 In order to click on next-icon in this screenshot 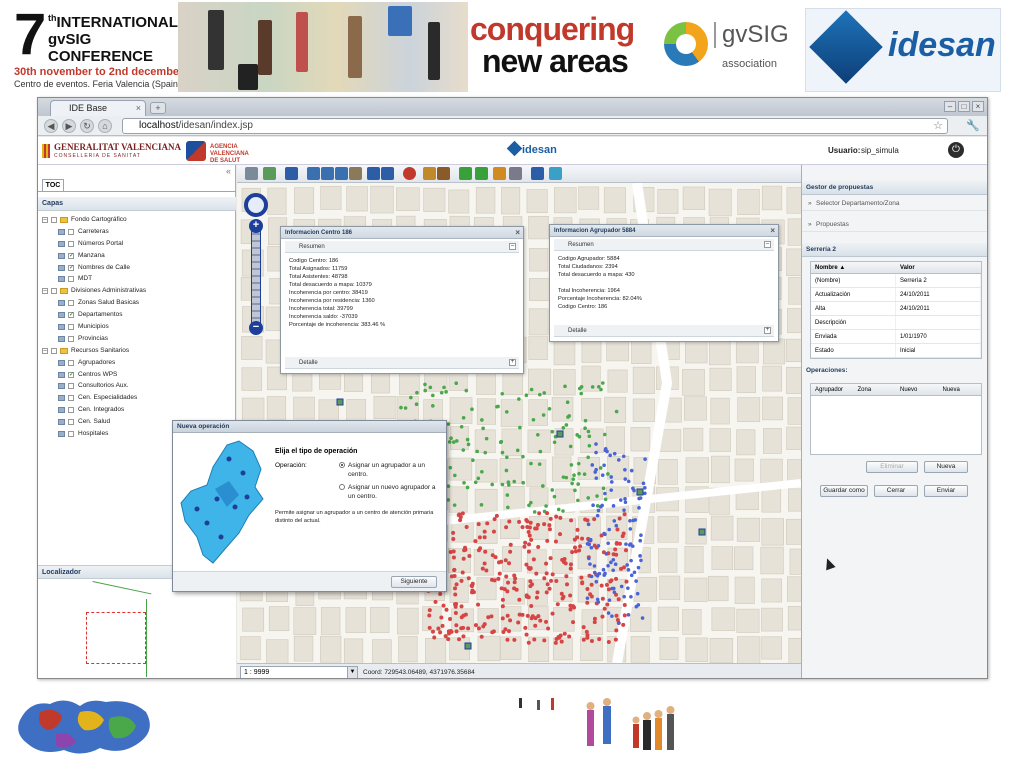, I will do `click(387, 173)`.